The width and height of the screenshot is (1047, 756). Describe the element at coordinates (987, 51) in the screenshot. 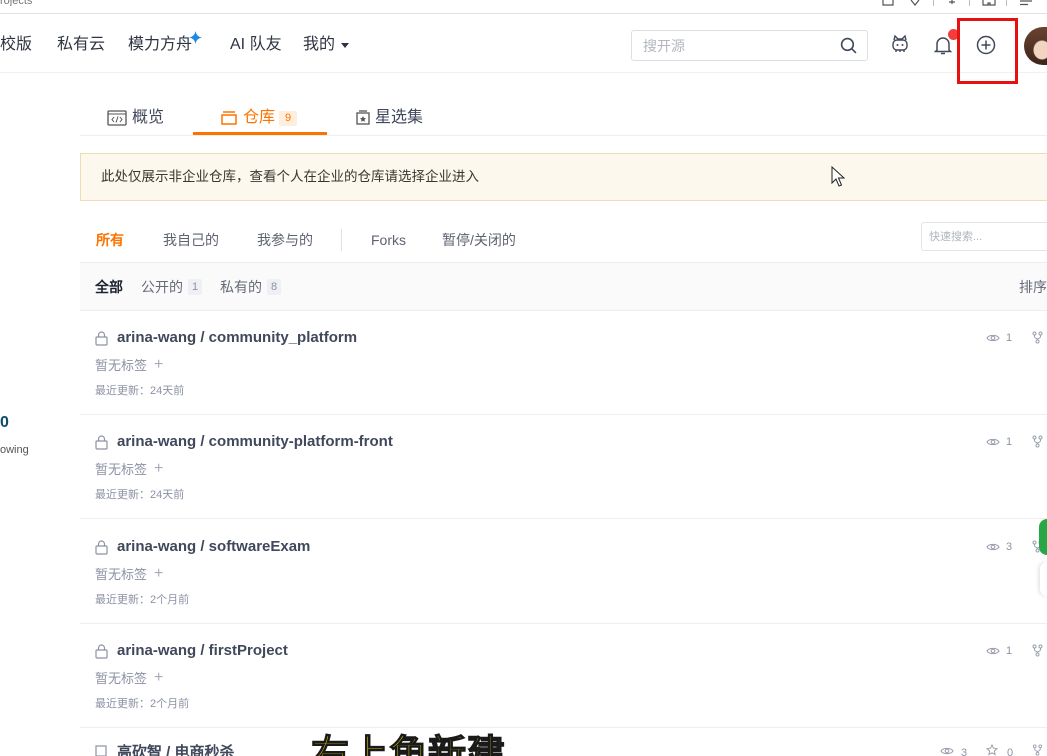

I see `highlight-box` at that location.